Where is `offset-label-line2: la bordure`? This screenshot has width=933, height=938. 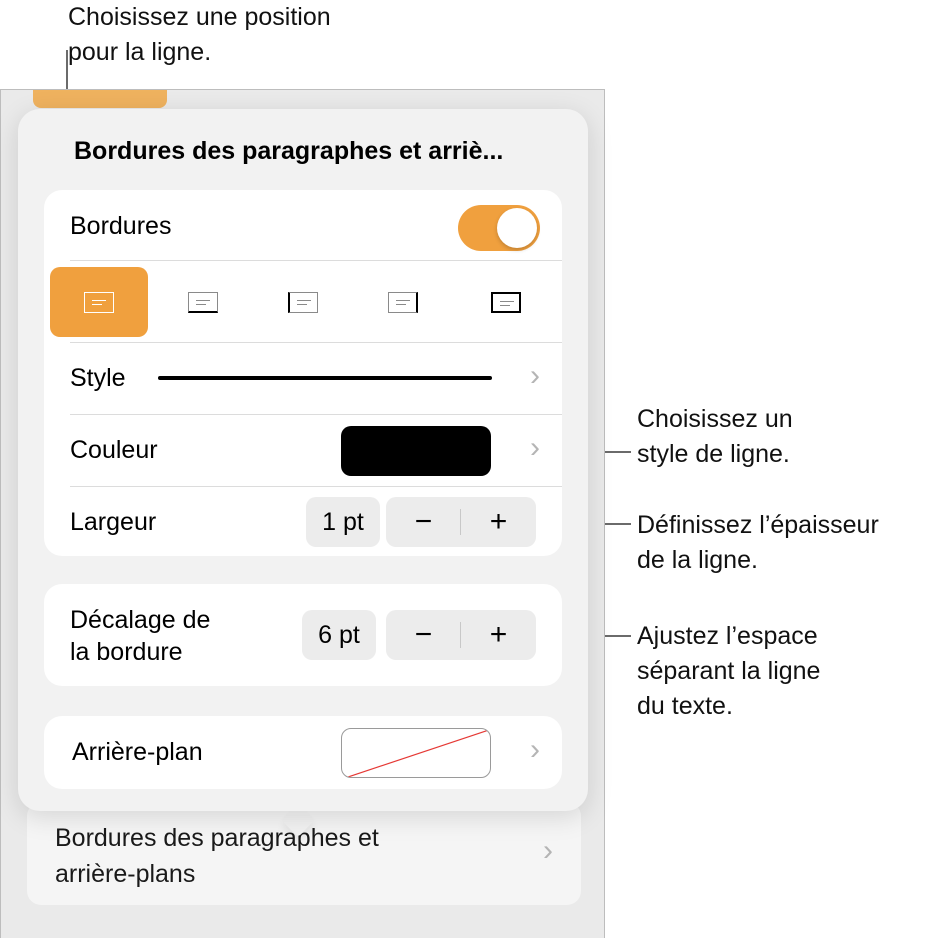
offset-label-line2: la bordure is located at coordinates (126, 652).